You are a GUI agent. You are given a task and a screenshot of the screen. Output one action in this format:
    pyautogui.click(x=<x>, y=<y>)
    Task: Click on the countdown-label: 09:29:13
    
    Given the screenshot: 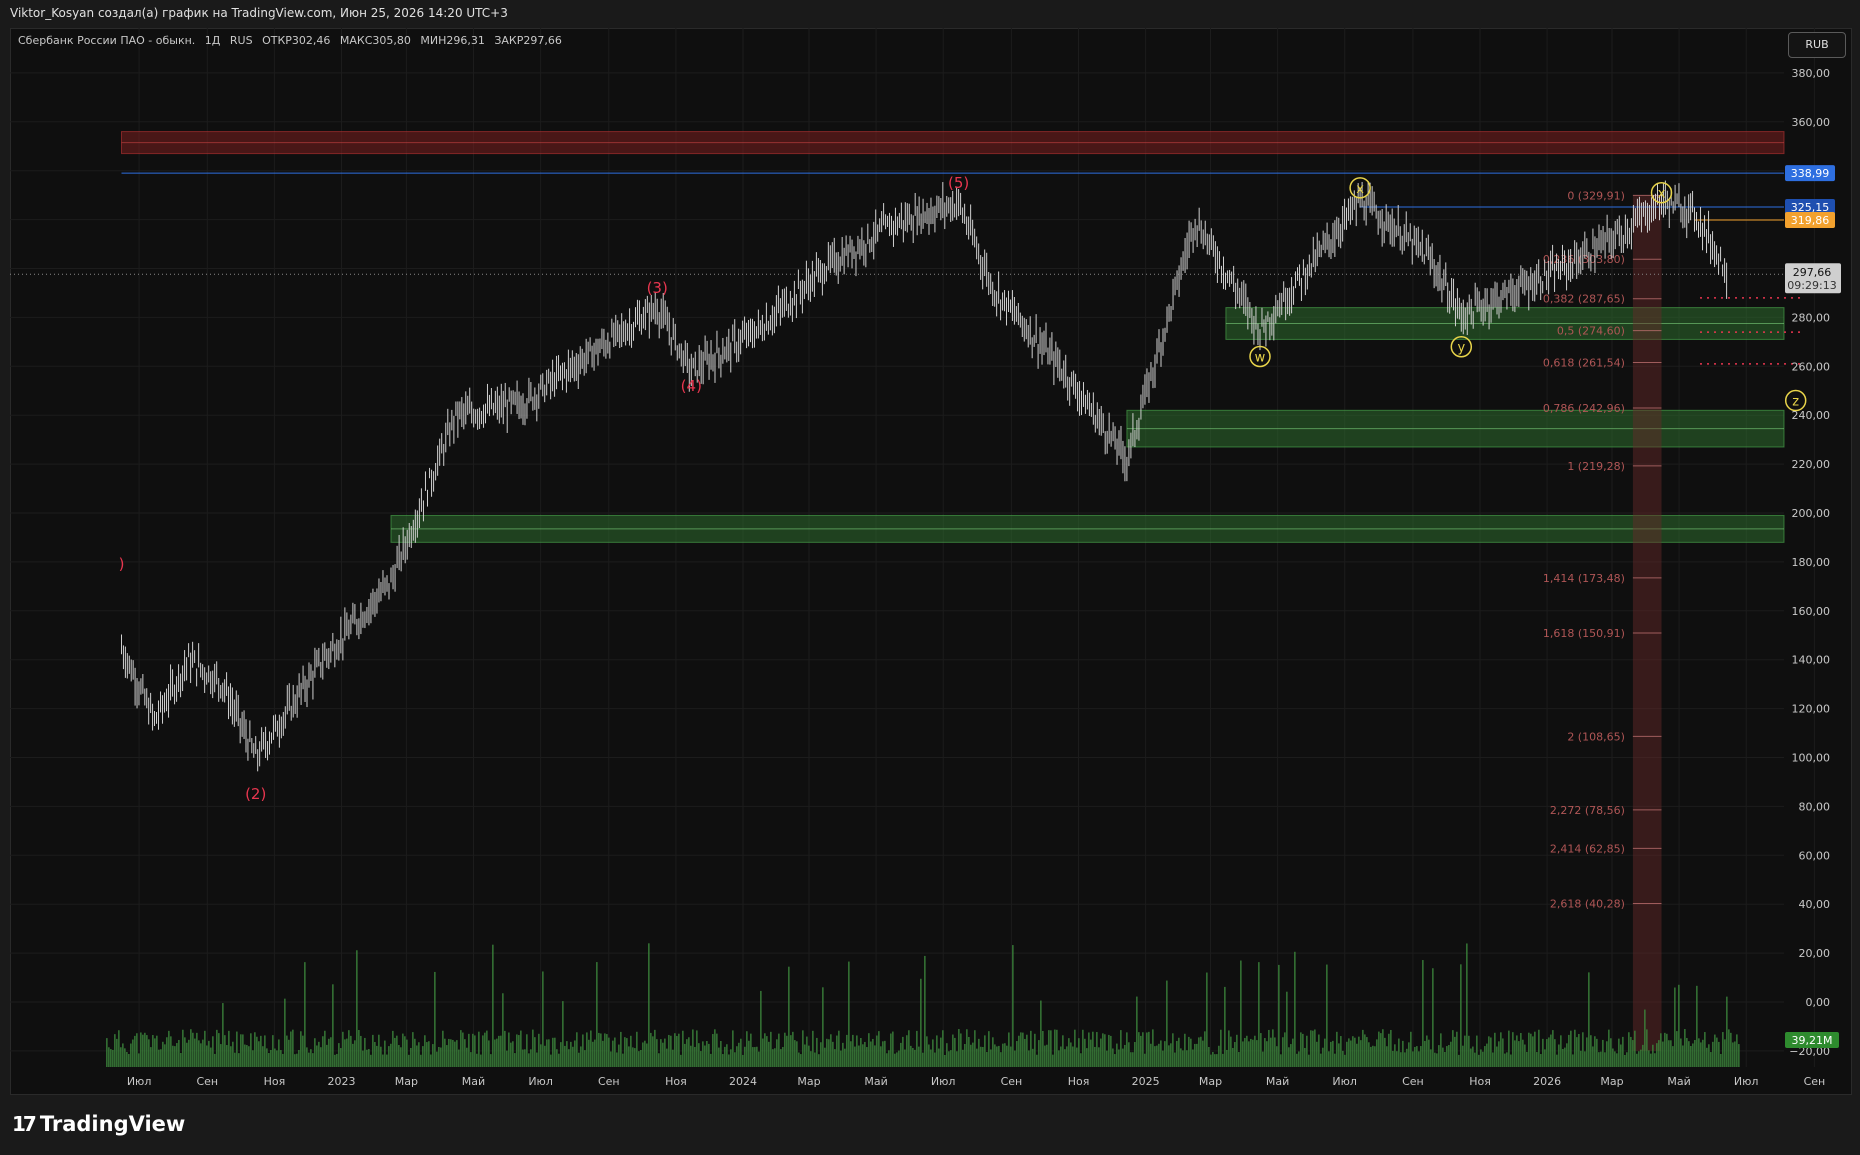 What is the action you would take?
    pyautogui.click(x=1811, y=285)
    